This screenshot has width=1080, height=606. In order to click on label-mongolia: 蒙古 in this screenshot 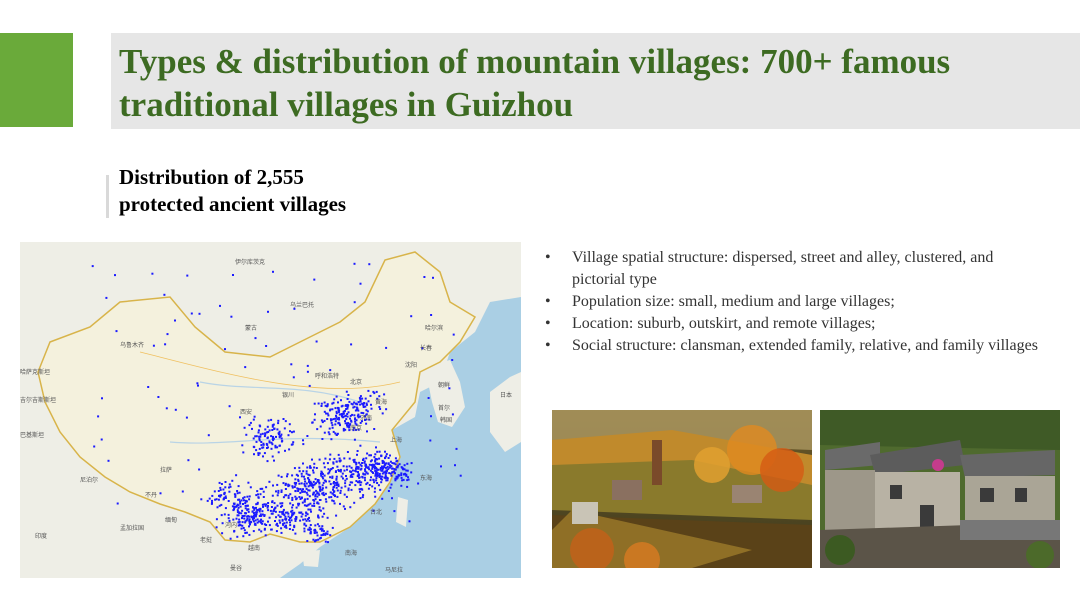, I will do `click(251, 328)`.